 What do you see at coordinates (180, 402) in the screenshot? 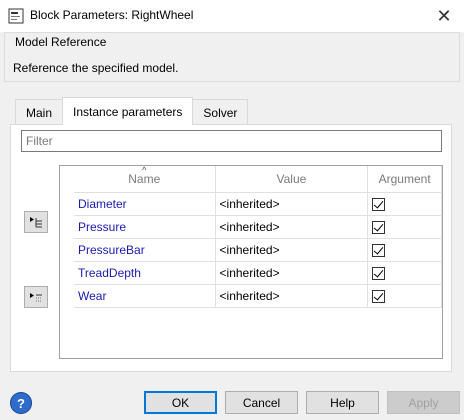
I see `ok-button: OK` at bounding box center [180, 402].